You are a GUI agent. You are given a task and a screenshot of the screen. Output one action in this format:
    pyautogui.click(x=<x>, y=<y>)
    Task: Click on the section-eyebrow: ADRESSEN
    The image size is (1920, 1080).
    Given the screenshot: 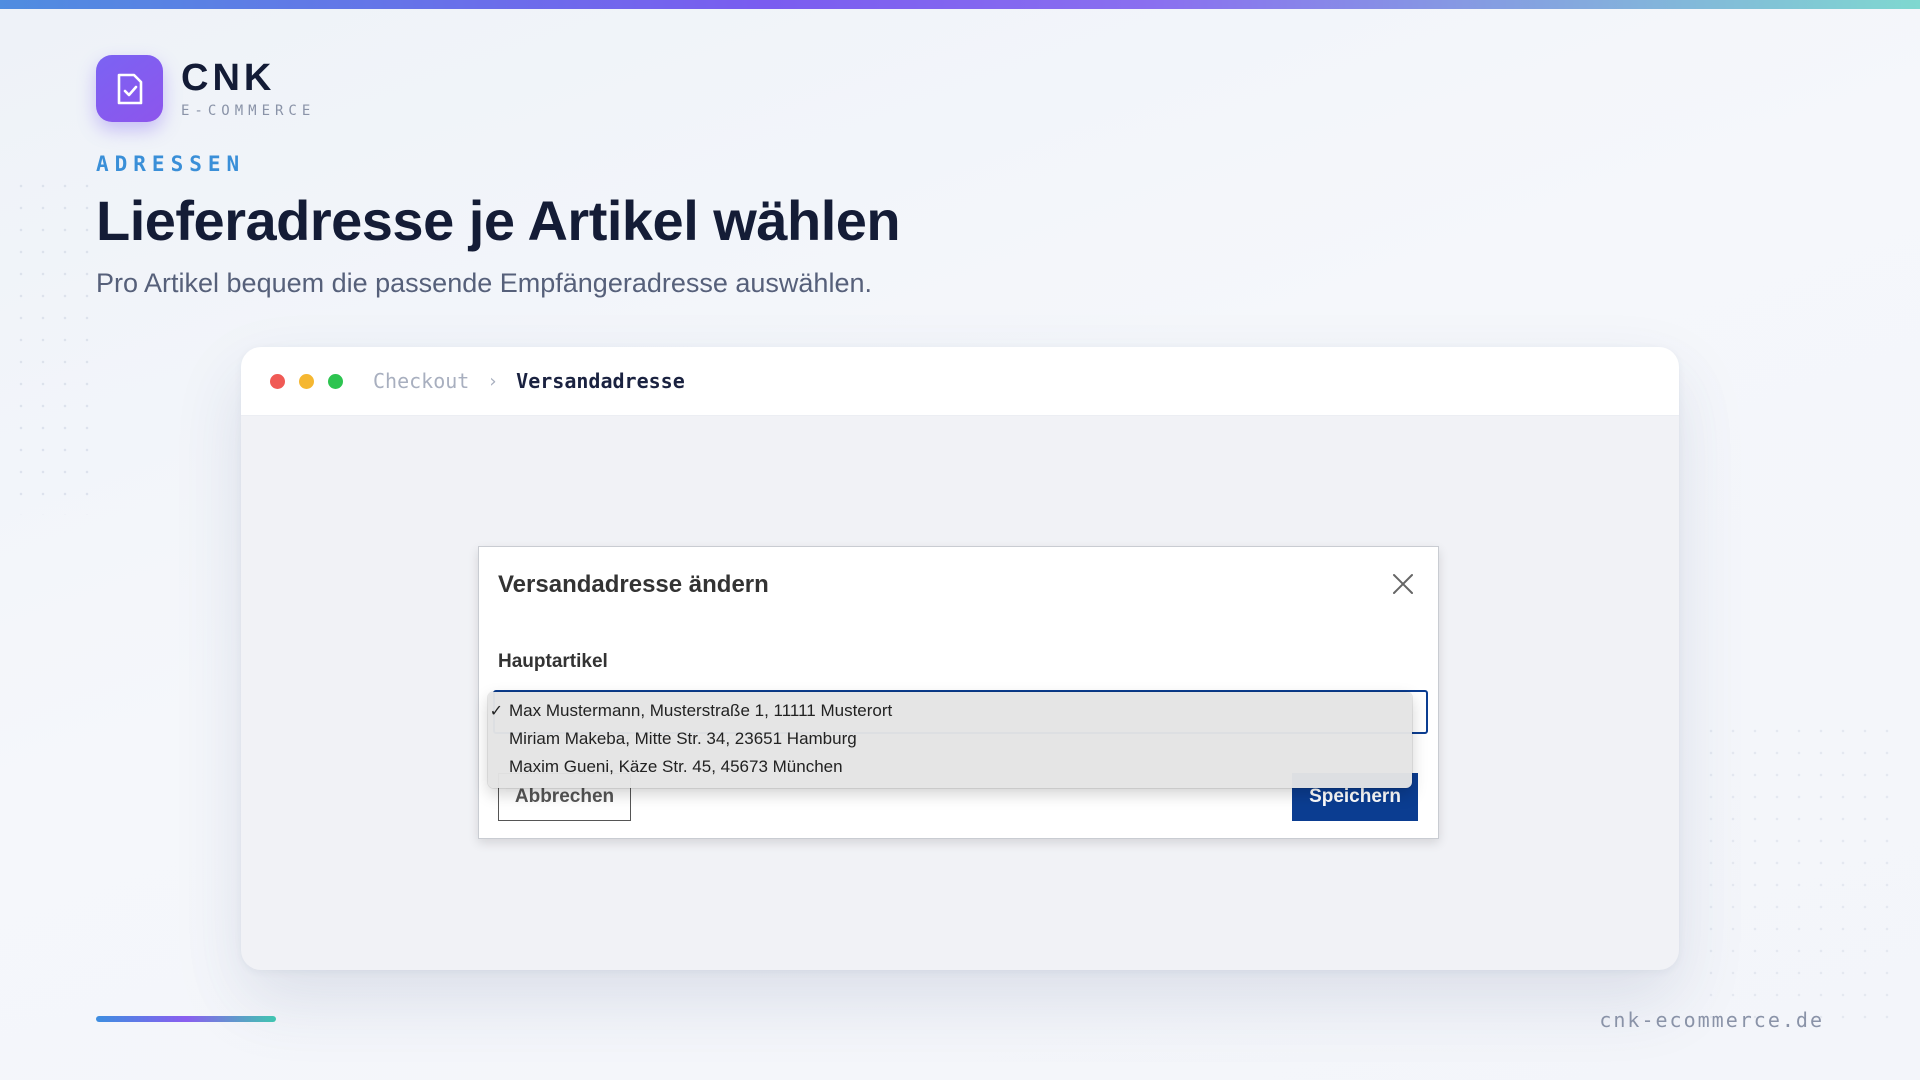 What is the action you would take?
    pyautogui.click(x=171, y=164)
    